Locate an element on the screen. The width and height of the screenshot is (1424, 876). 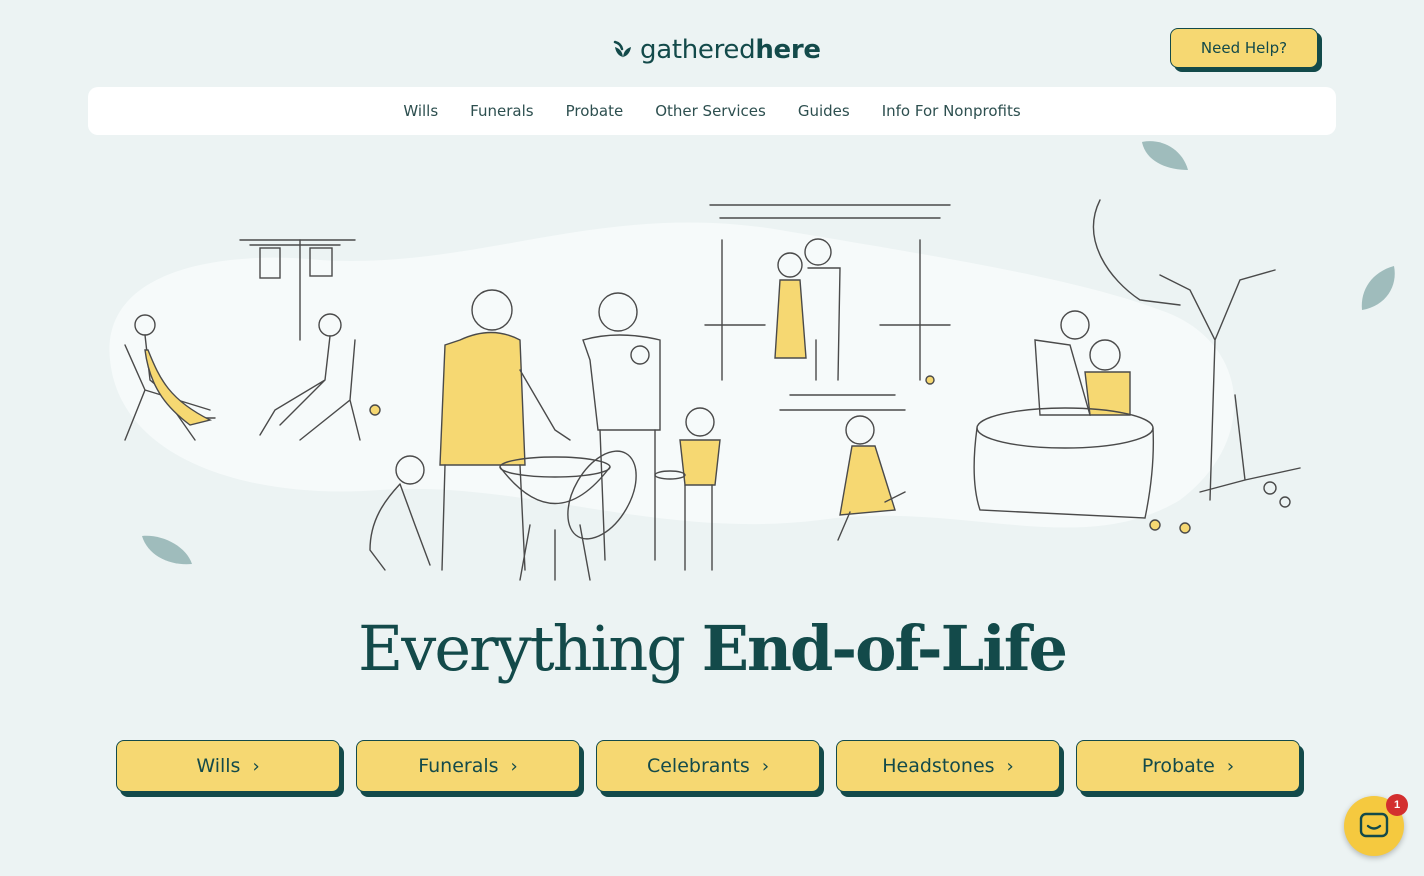
nav-item-probate: Probate is located at coordinates (595, 111).